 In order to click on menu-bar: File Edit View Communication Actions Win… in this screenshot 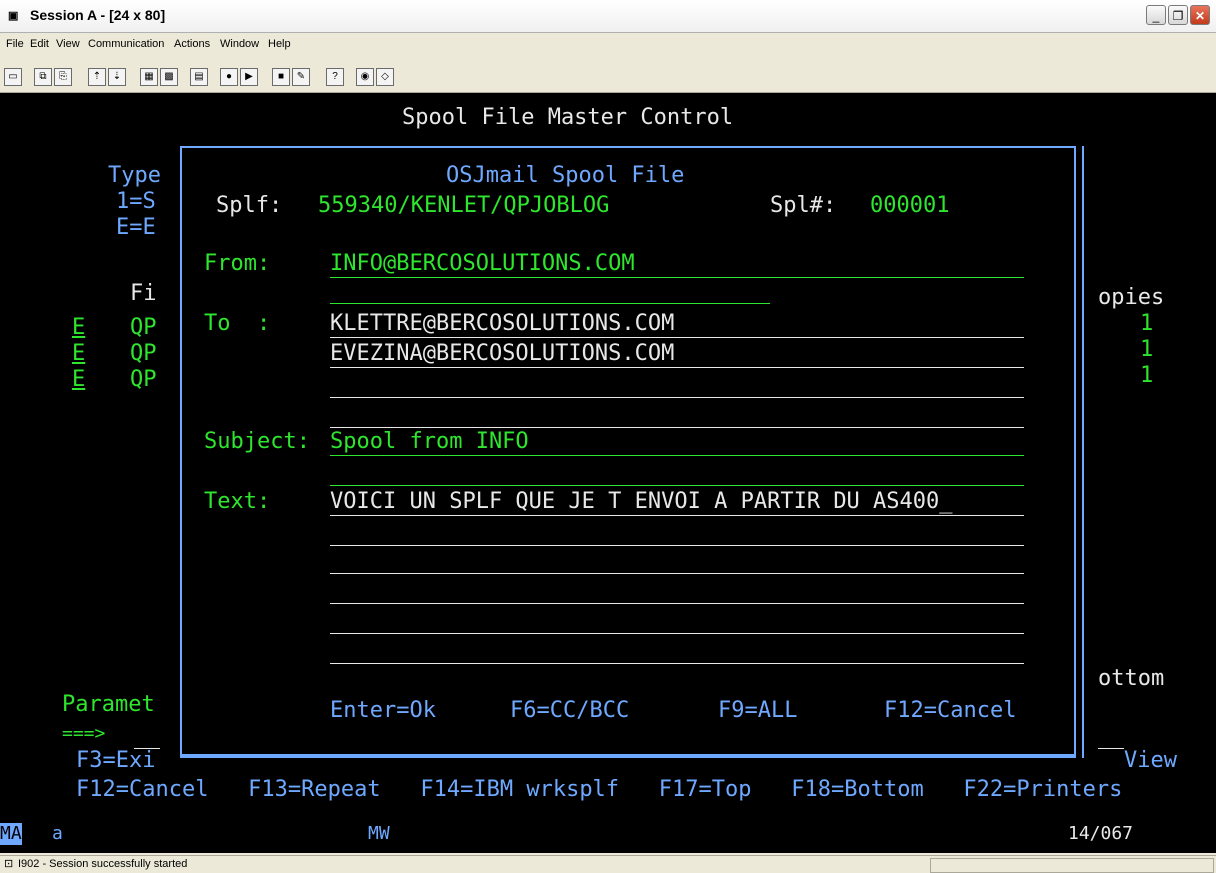, I will do `click(608, 46)`.